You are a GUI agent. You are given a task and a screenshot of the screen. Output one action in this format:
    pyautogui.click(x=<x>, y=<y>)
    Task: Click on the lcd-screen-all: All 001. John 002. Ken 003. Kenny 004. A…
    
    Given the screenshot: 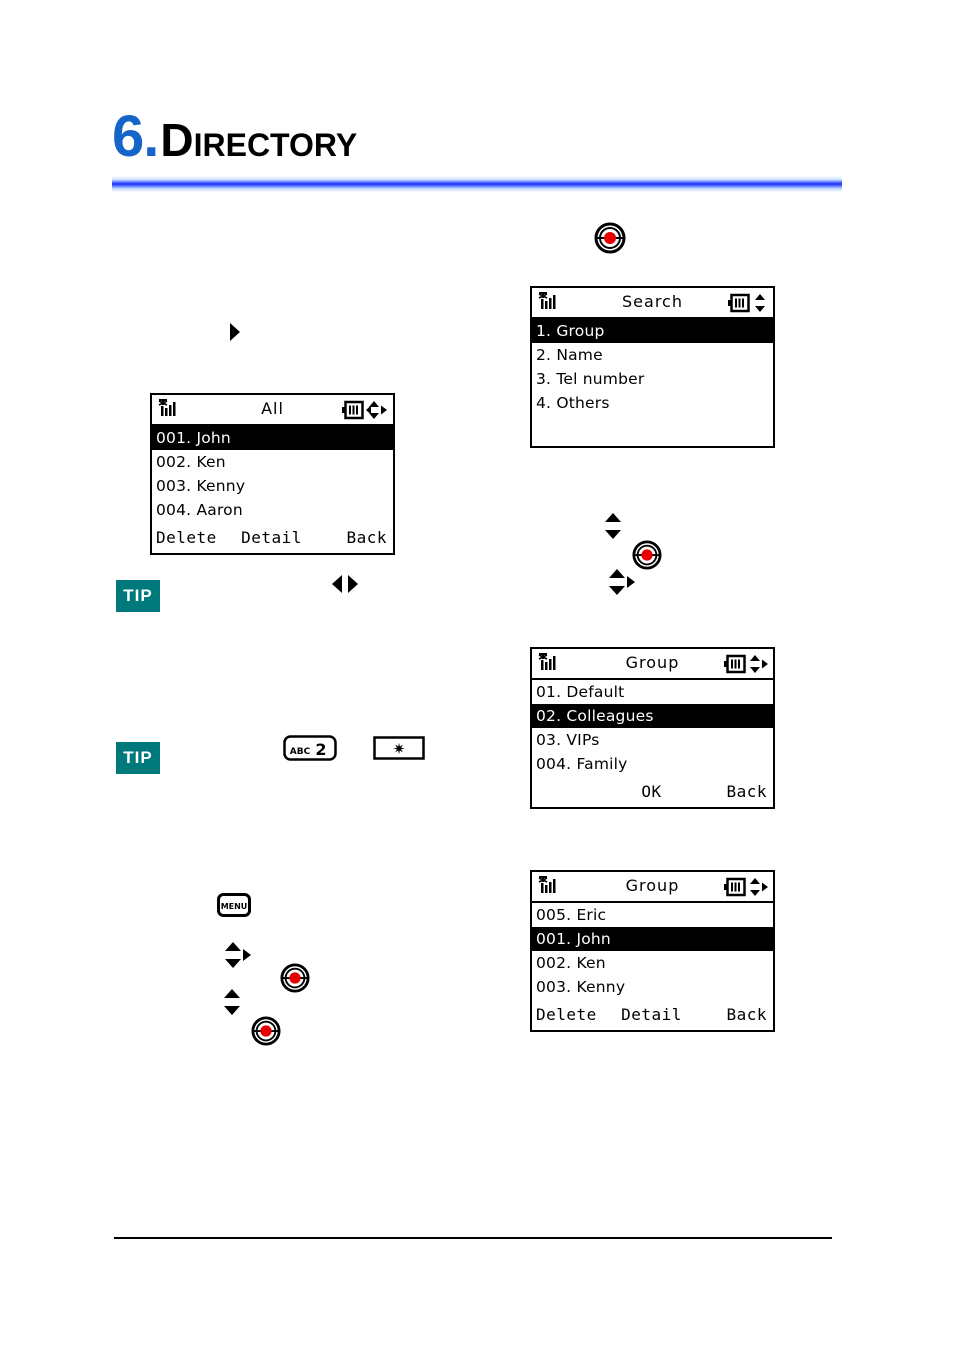 What is the action you would take?
    pyautogui.click(x=272, y=474)
    